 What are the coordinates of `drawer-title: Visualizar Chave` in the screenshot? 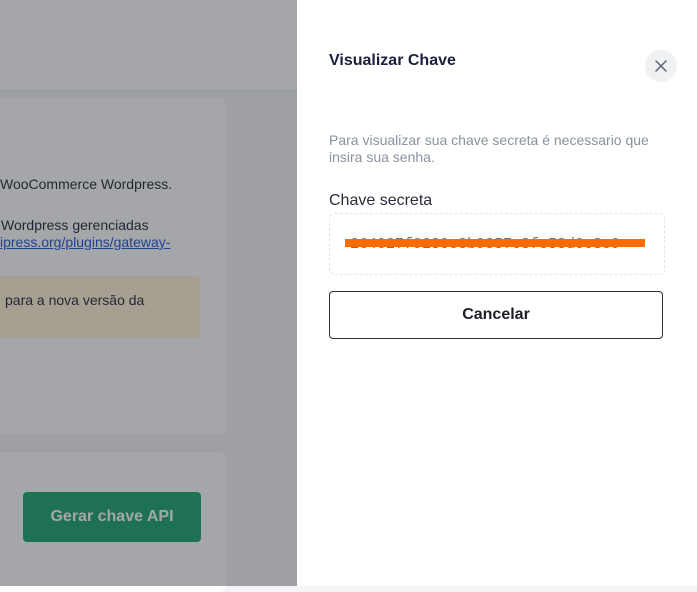 It's located at (392, 60).